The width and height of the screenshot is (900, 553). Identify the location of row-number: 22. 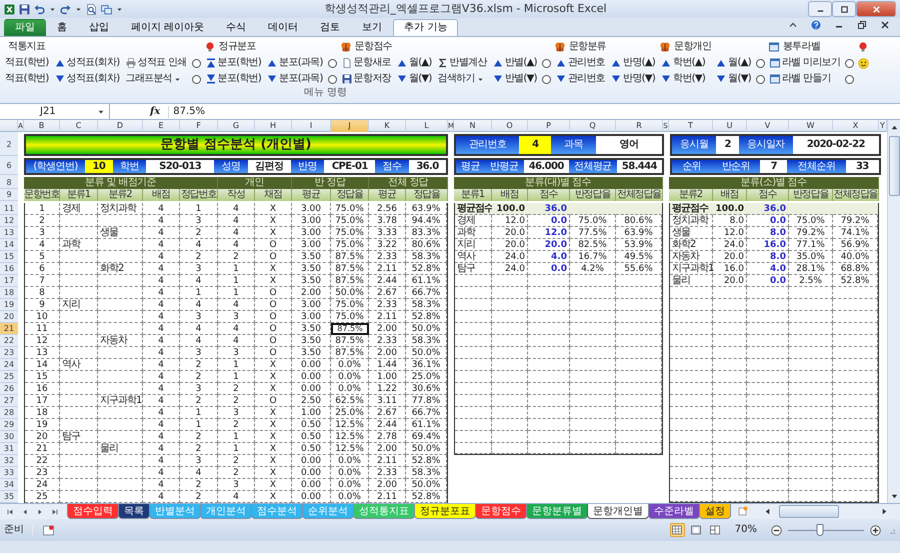
(9, 341).